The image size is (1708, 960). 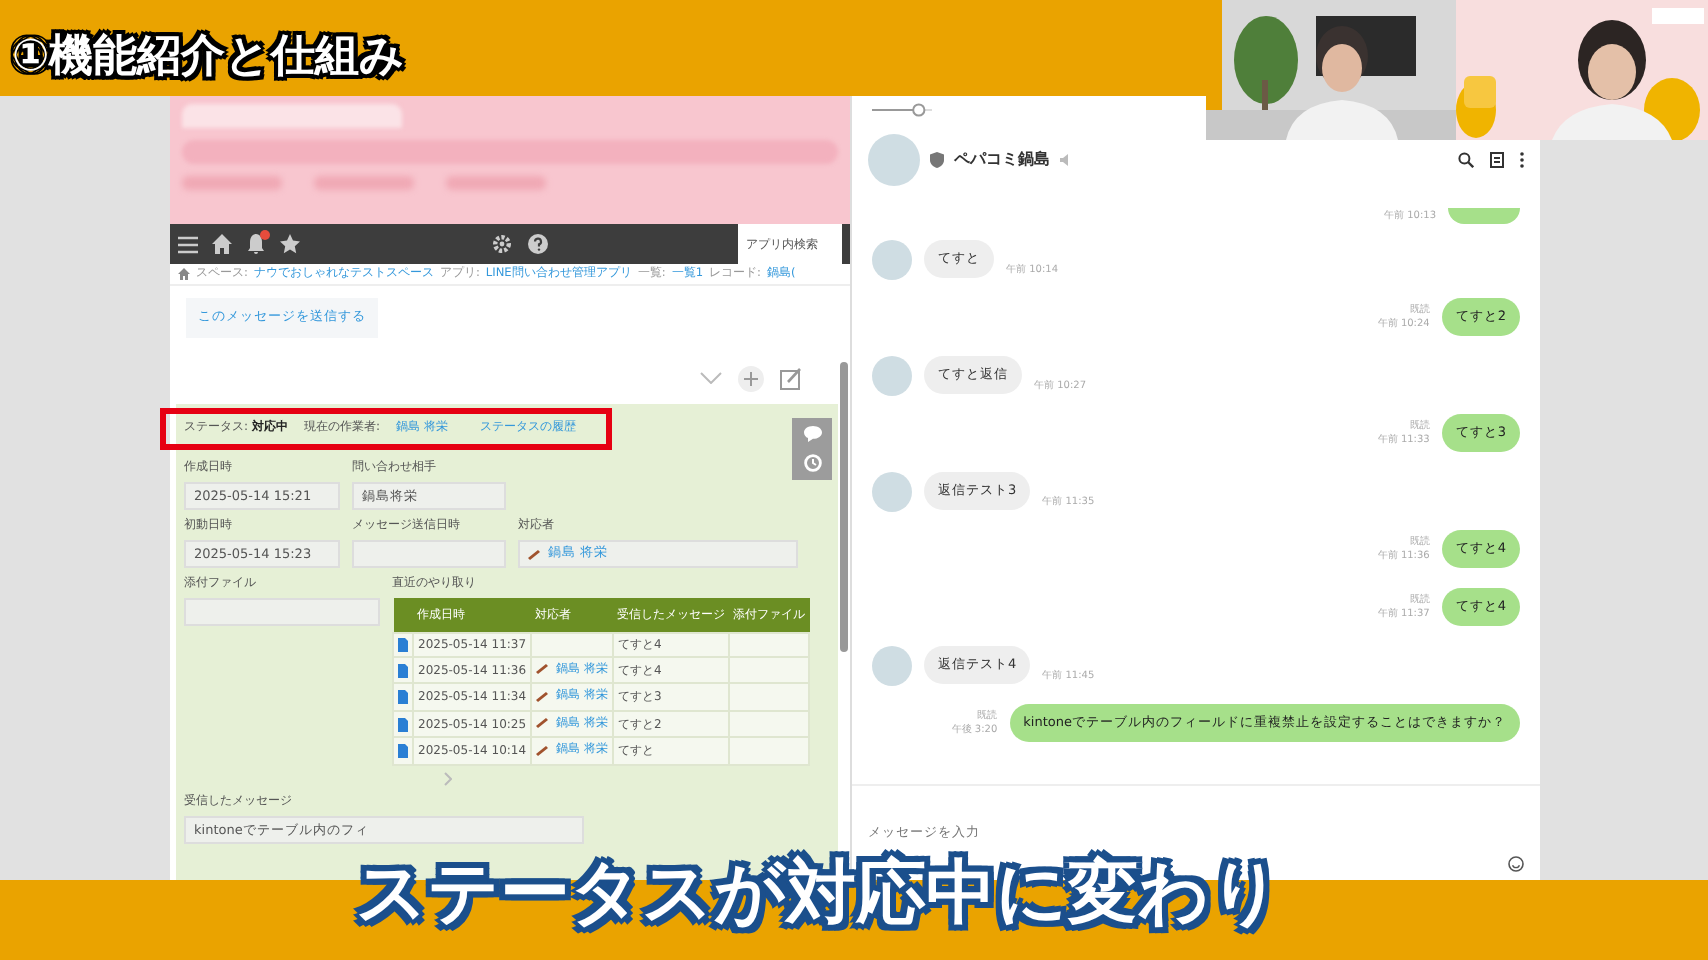 I want to click on help-icon, so click(x=537, y=244).